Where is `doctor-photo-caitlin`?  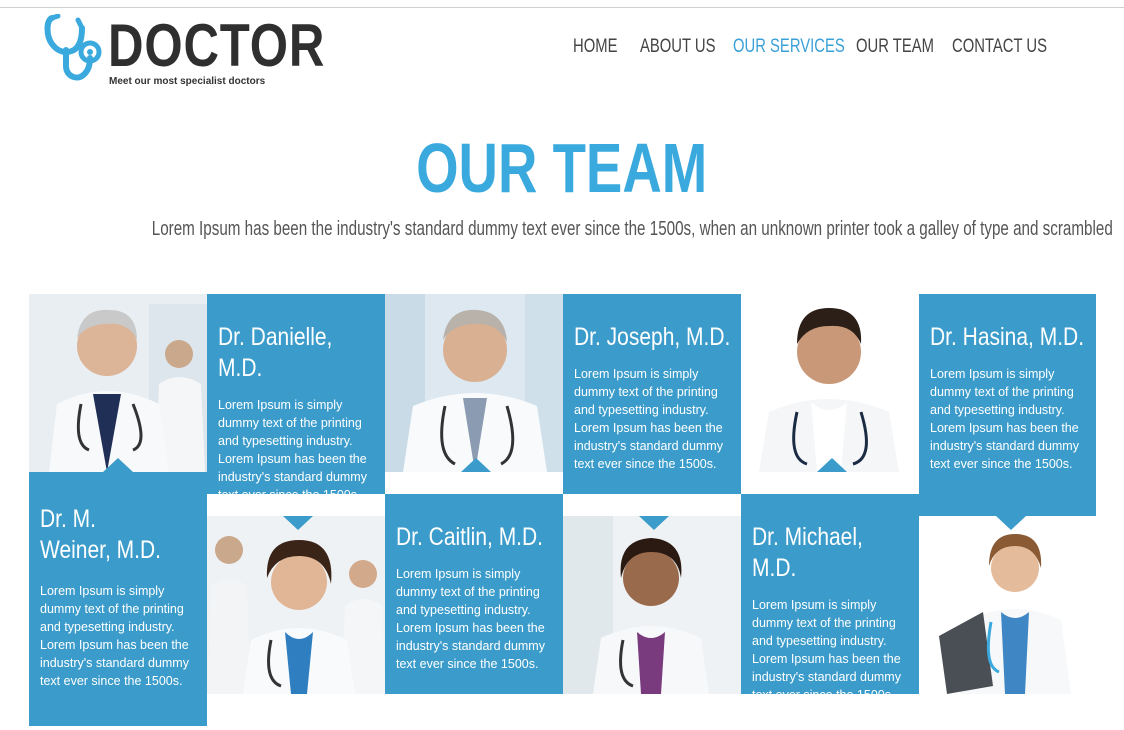 doctor-photo-caitlin is located at coordinates (652, 605).